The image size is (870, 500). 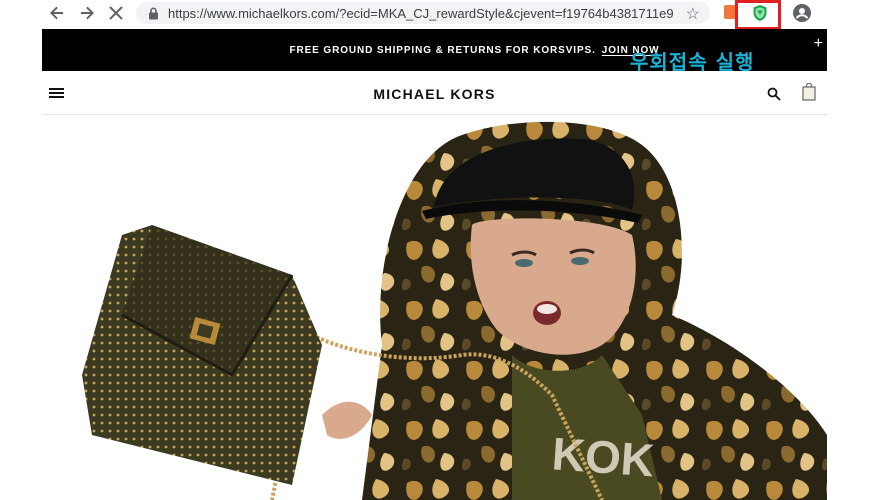 I want to click on lock-icon, so click(x=153, y=13).